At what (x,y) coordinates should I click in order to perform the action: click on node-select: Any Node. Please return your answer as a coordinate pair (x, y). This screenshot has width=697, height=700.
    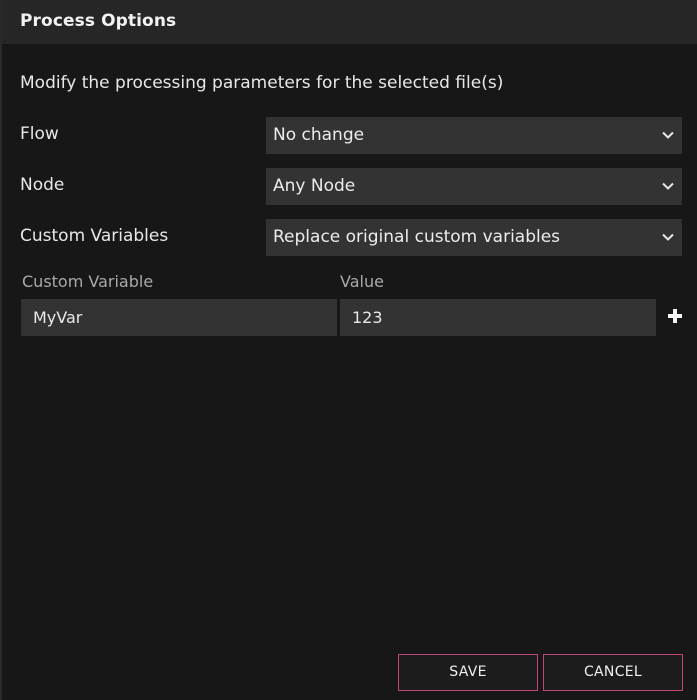
    Looking at the image, I should click on (474, 186).